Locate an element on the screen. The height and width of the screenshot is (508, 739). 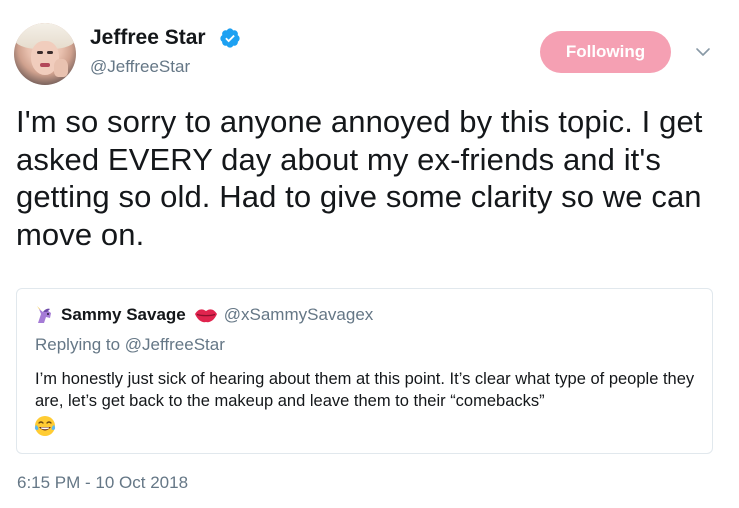
quoted-tweet-header: Sammy Savage @xSammySavagex is located at coordinates (204, 315).